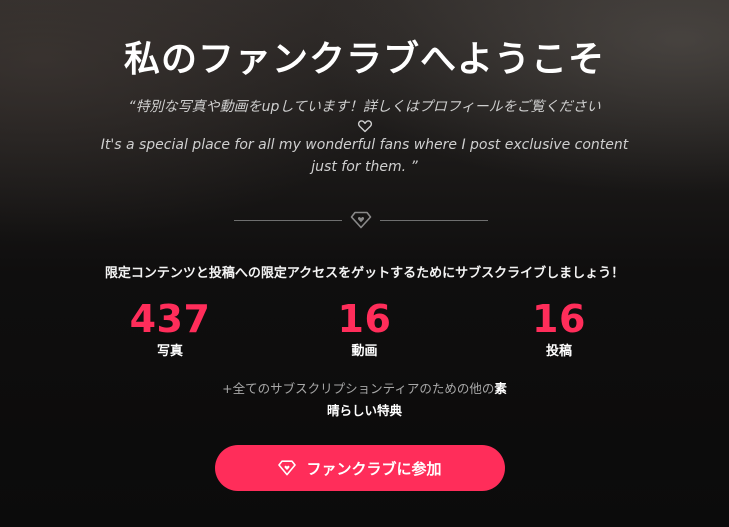 The height and width of the screenshot is (527, 729). What do you see at coordinates (358, 388) in the screenshot?
I see `perks-text: +全てのサブスクリプションティアのための他の` at bounding box center [358, 388].